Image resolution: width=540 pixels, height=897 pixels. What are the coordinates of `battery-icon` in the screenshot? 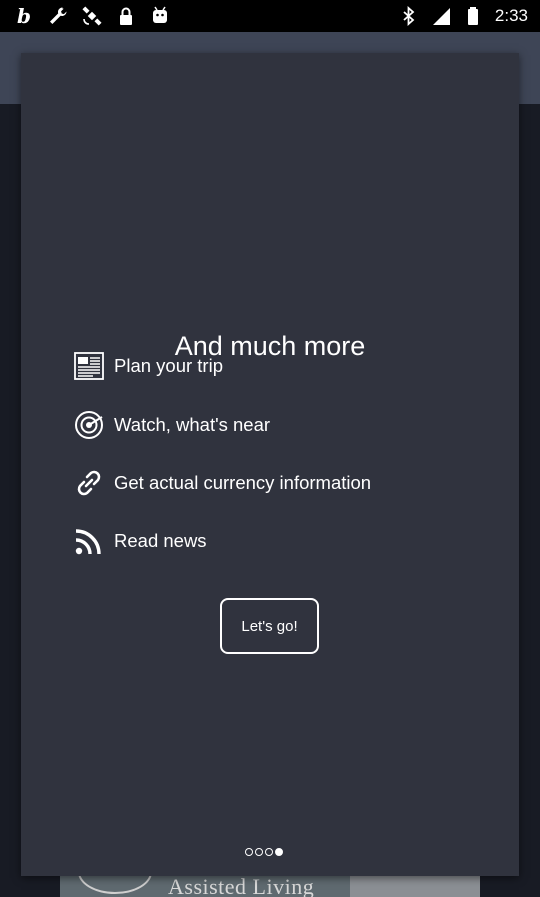 It's located at (473, 16).